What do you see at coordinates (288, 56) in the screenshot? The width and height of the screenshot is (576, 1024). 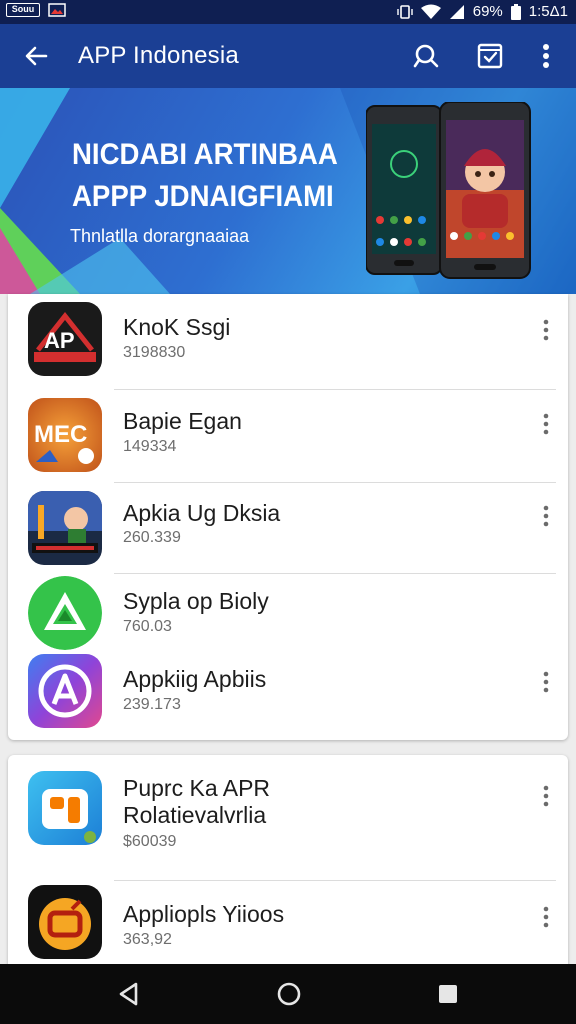 I see `app-bar: APP Indonesia` at bounding box center [288, 56].